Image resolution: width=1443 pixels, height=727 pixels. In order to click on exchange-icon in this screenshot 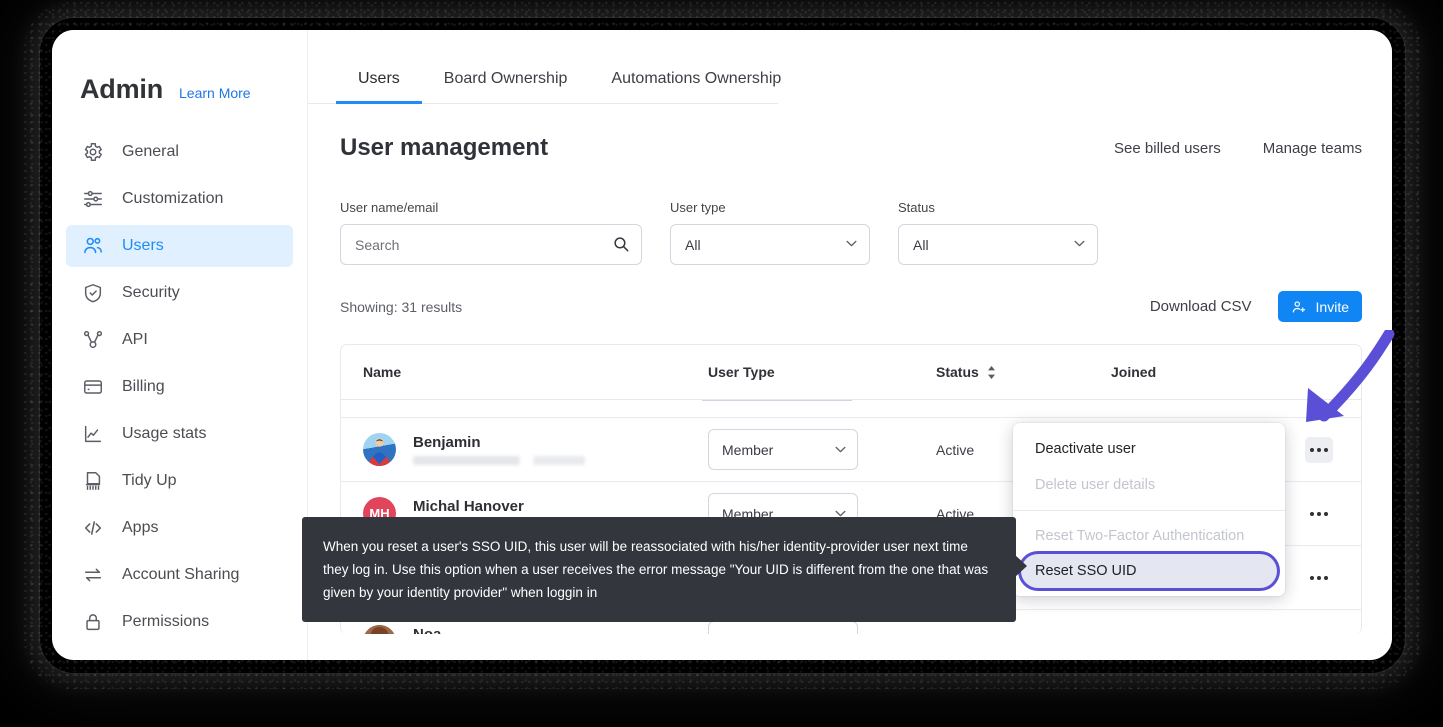, I will do `click(93, 575)`.